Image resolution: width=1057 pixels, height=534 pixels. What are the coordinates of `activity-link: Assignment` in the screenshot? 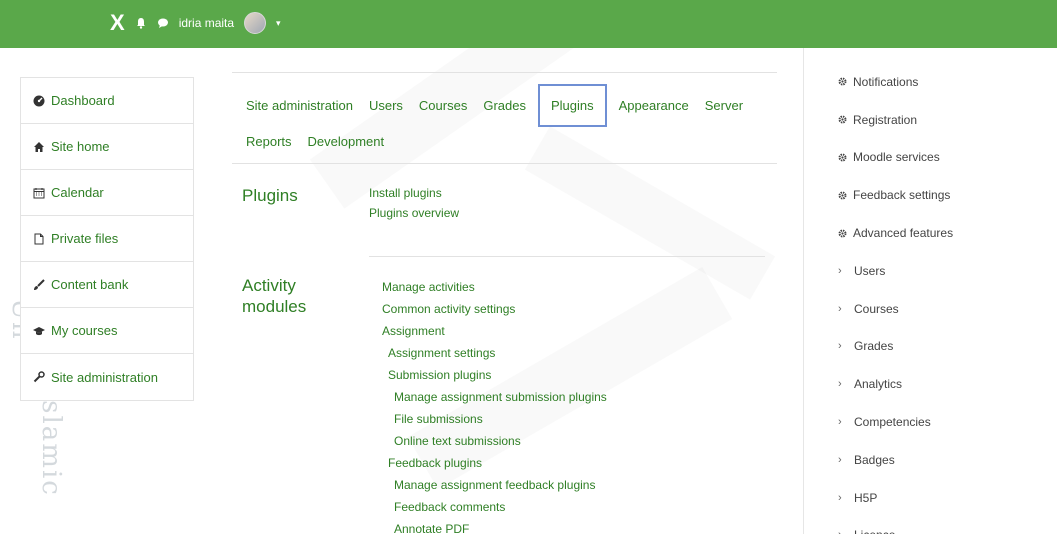 It's located at (494, 331).